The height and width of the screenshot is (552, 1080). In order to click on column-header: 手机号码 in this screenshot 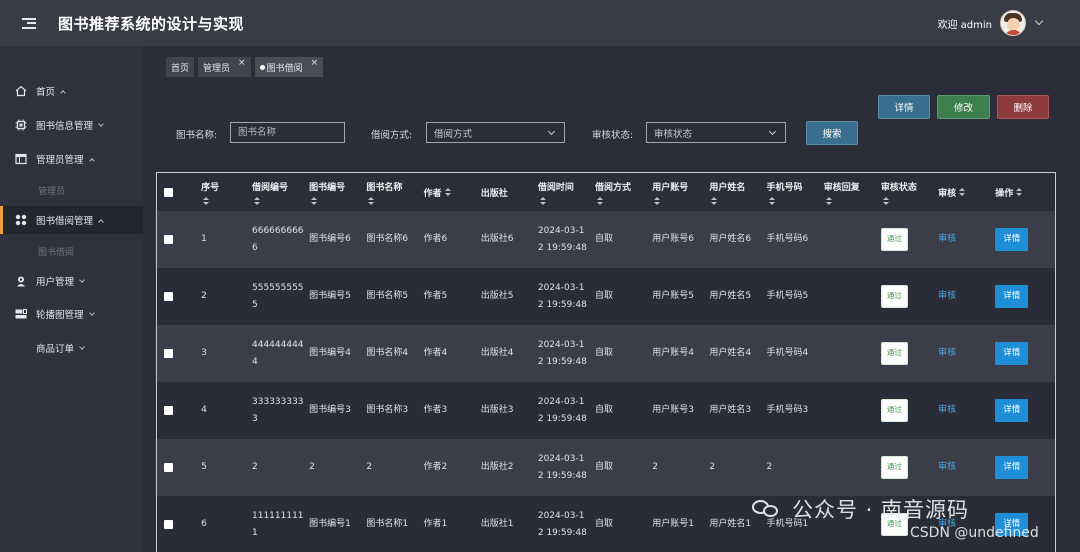, I will do `click(790, 192)`.